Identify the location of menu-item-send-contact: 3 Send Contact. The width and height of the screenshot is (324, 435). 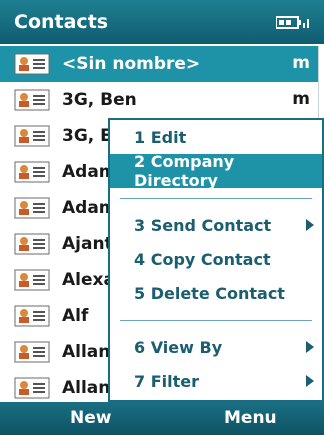
(216, 225).